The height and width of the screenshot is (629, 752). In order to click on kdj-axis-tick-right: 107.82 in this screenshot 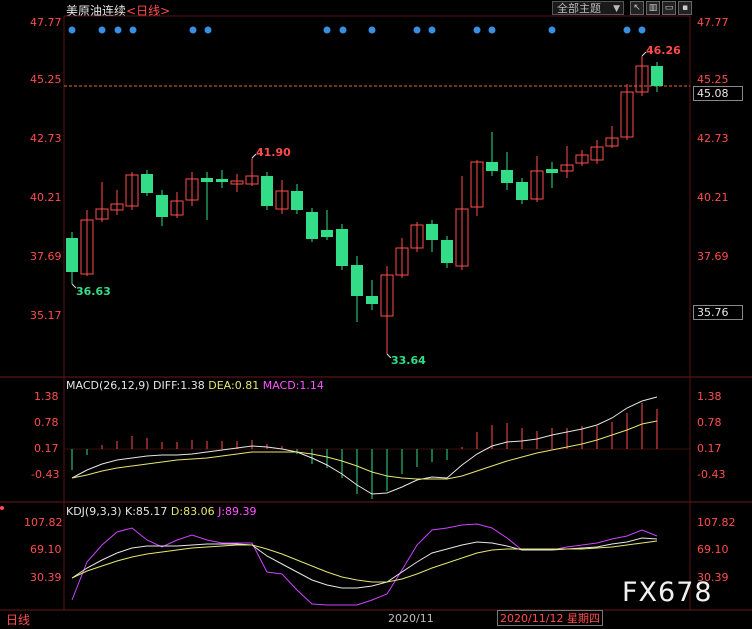, I will do `click(716, 522)`.